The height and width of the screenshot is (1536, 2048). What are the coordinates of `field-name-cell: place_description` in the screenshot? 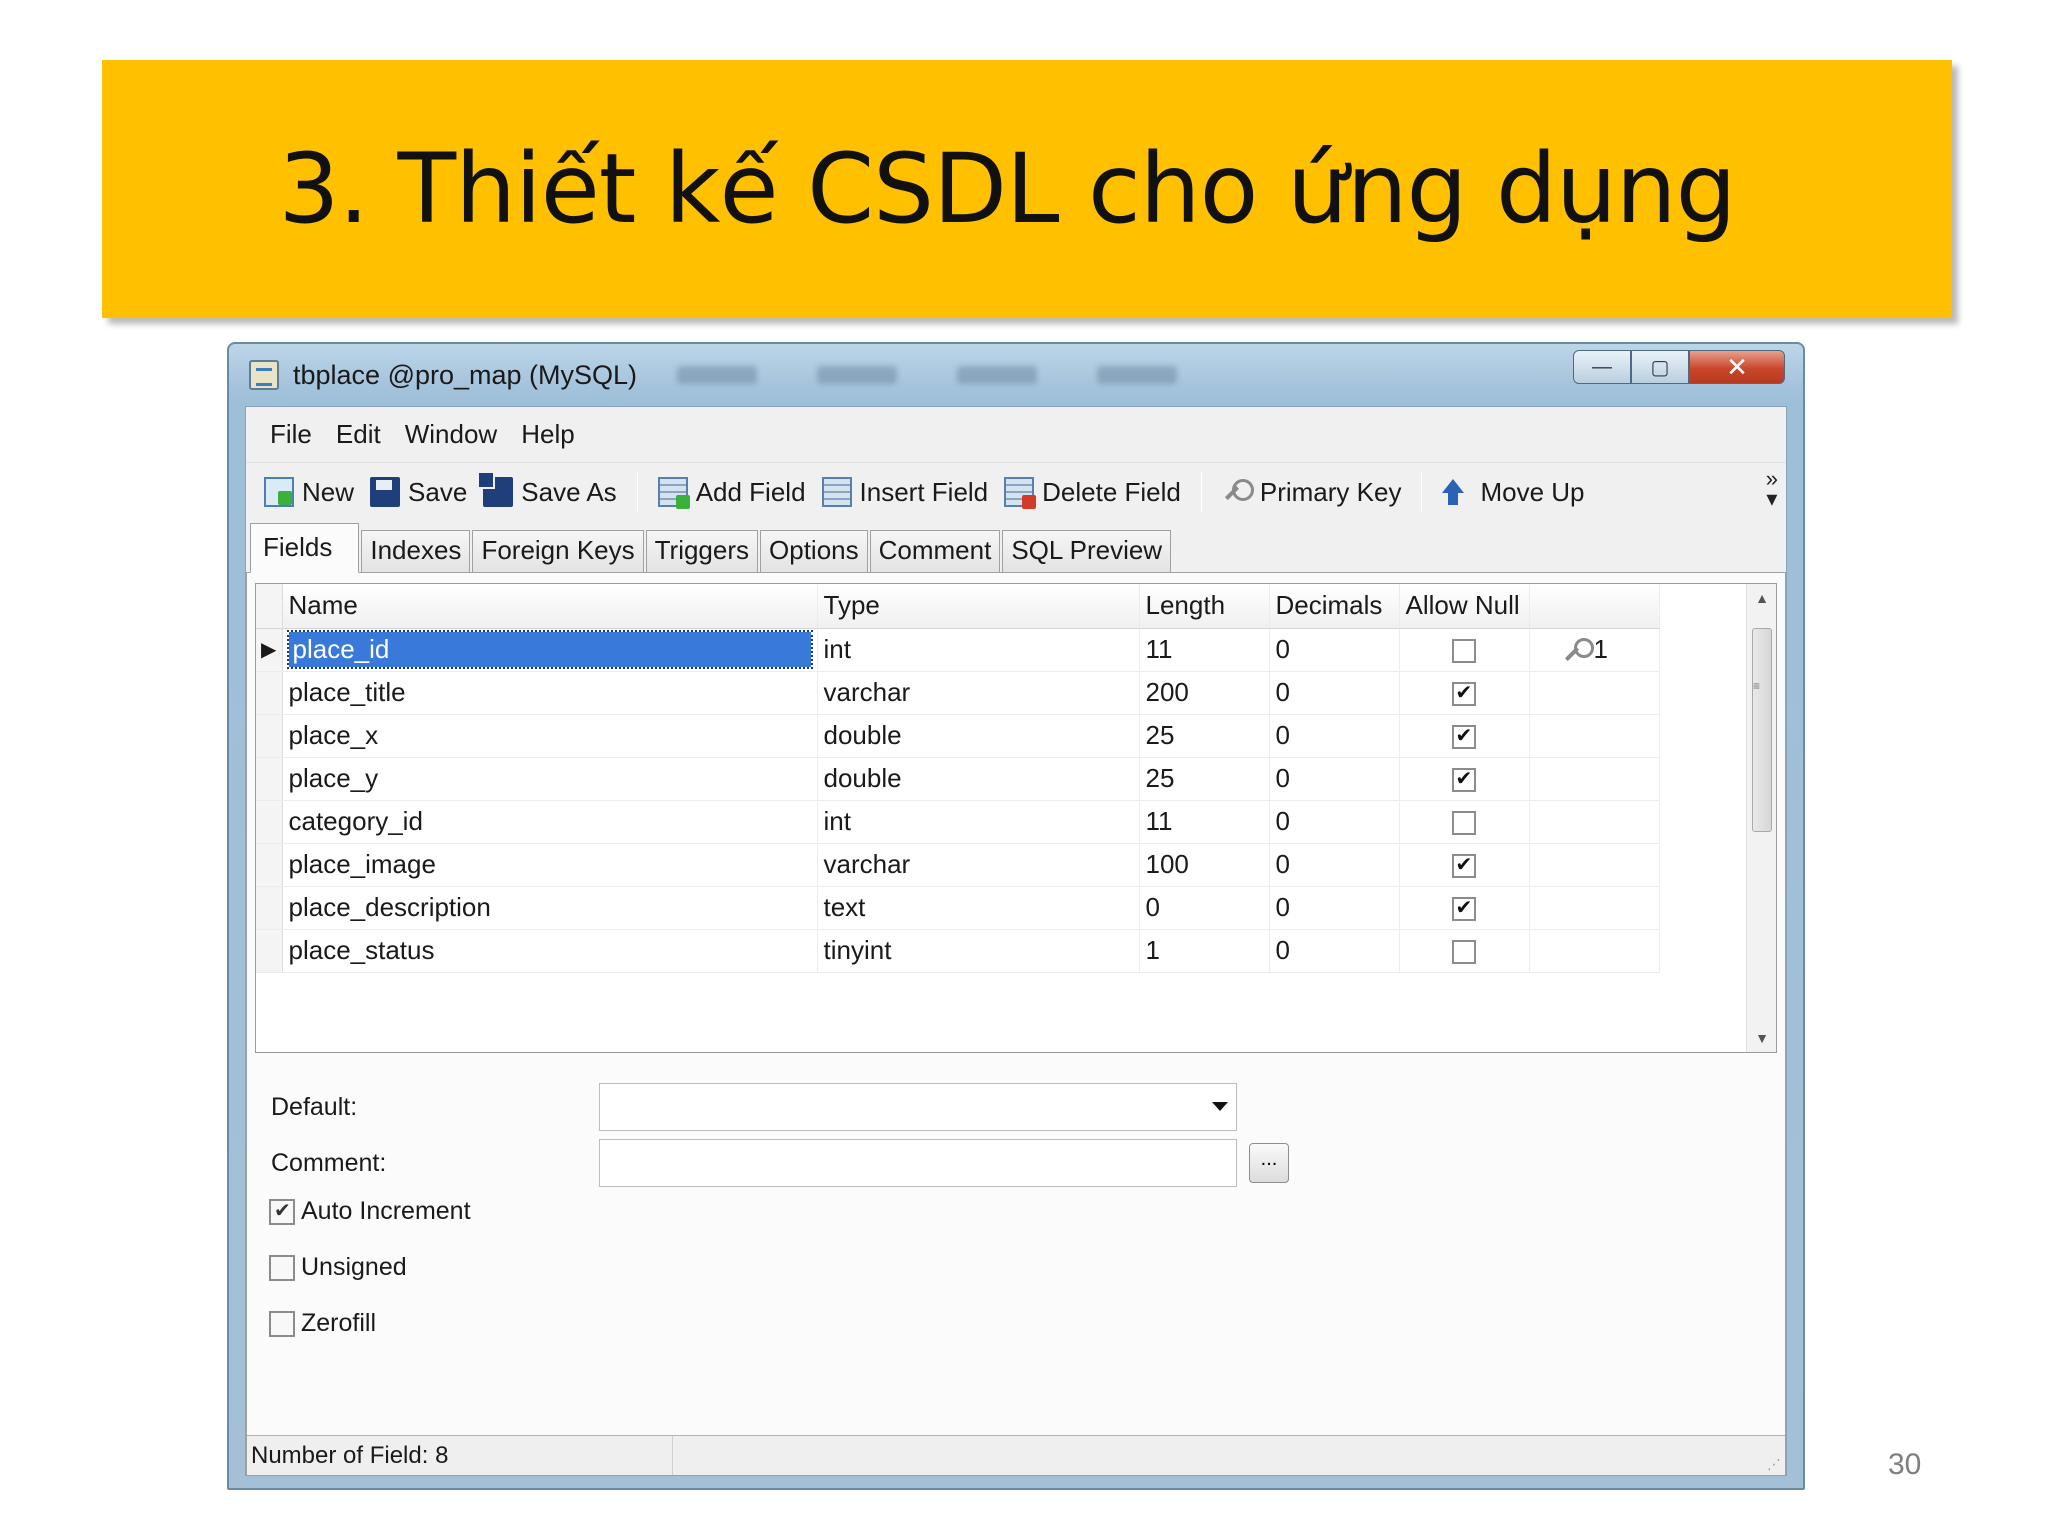 It's located at (550, 908).